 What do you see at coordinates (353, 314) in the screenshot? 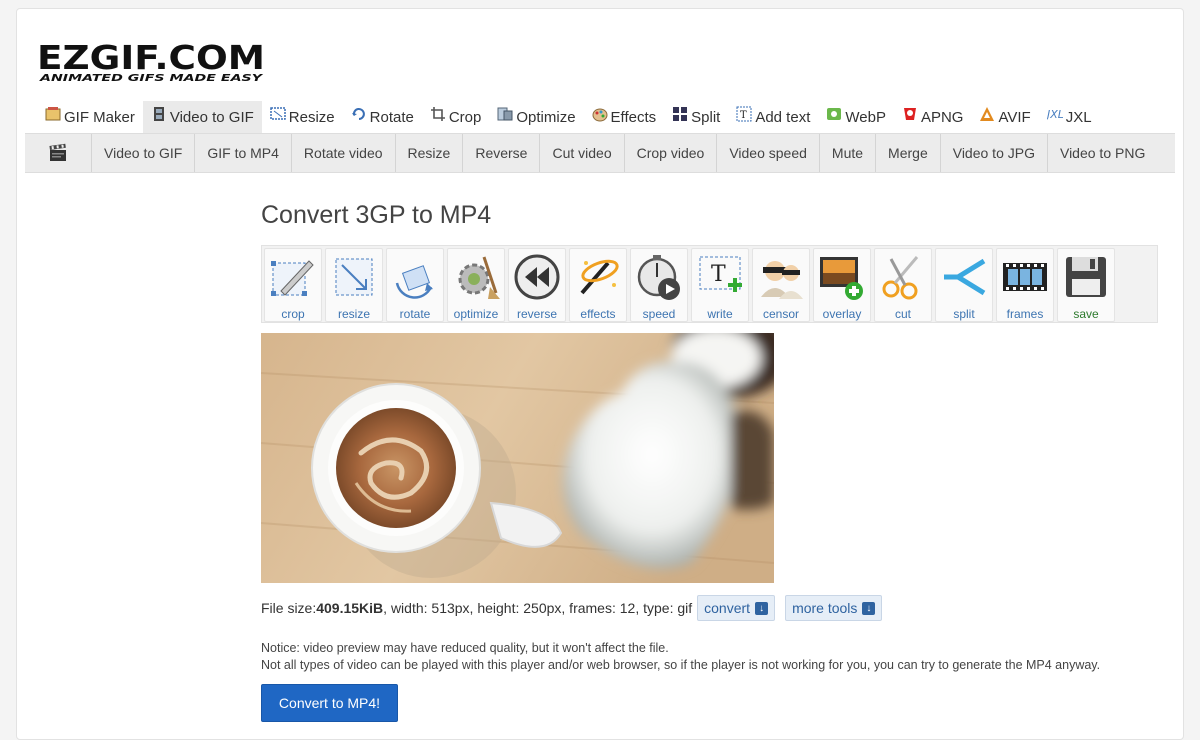
I see `tool-label: resize` at bounding box center [353, 314].